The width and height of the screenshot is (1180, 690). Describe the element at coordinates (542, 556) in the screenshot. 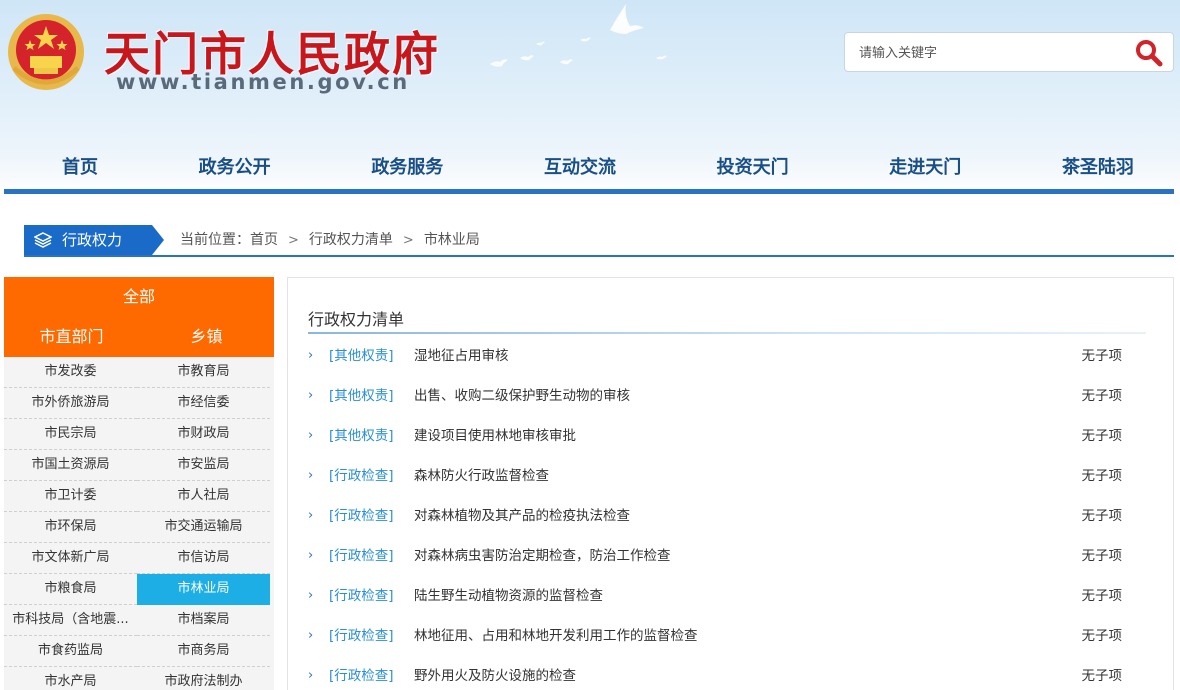

I see `item-title: 对森林病虫害防治定期检查，防治工作检查` at that location.